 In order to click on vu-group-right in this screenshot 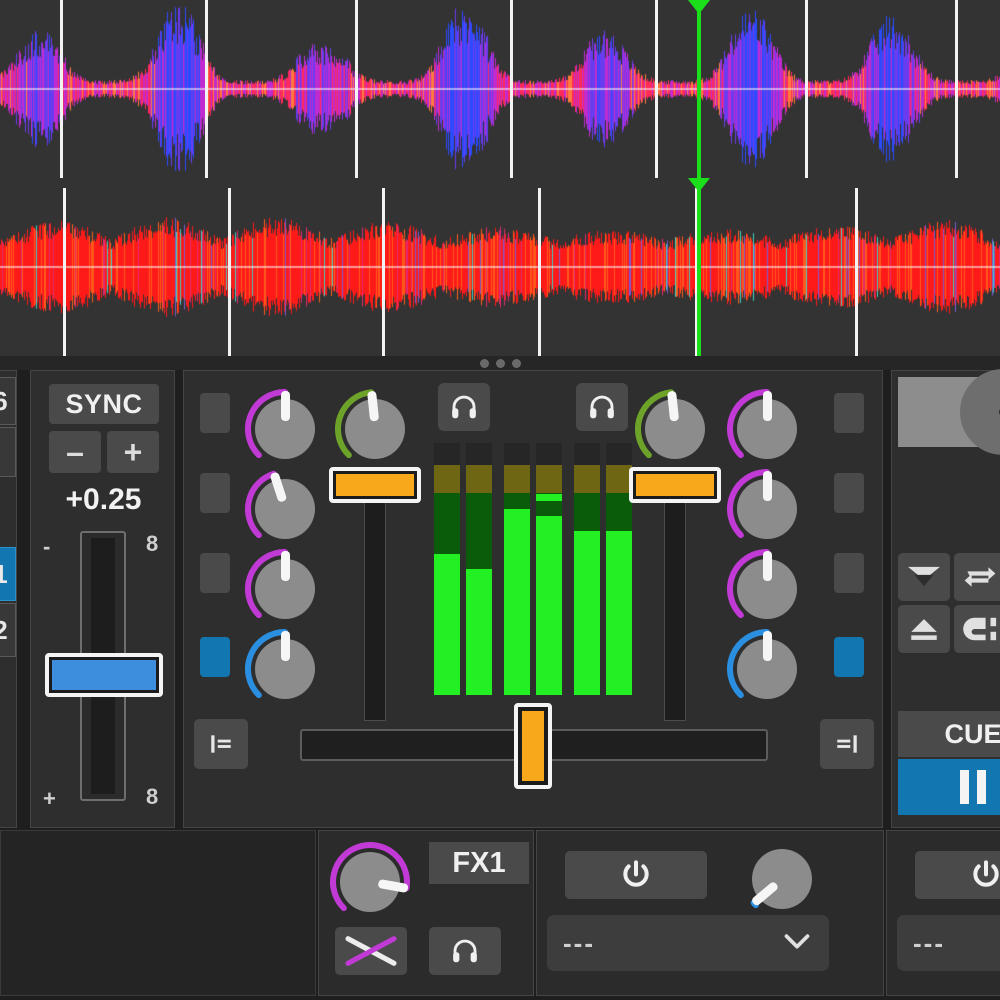, I will do `click(603, 569)`.